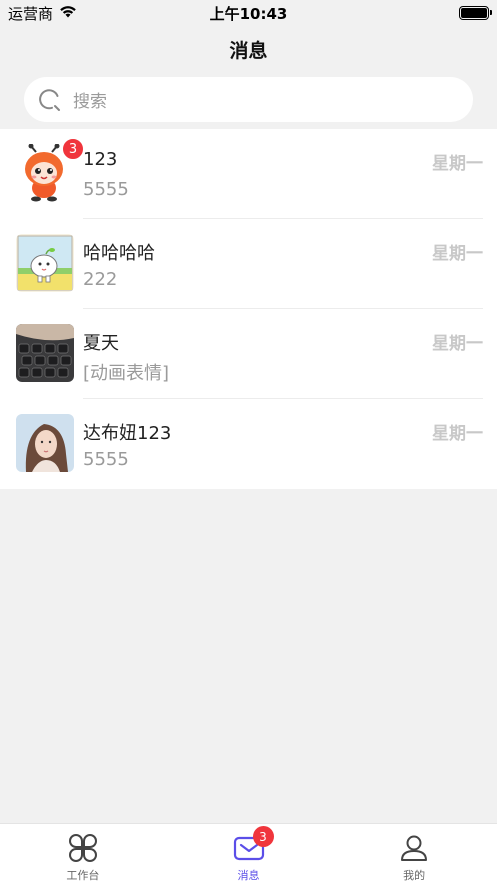  Describe the element at coordinates (248, 99) in the screenshot. I see `search-bar: 搜索` at that location.